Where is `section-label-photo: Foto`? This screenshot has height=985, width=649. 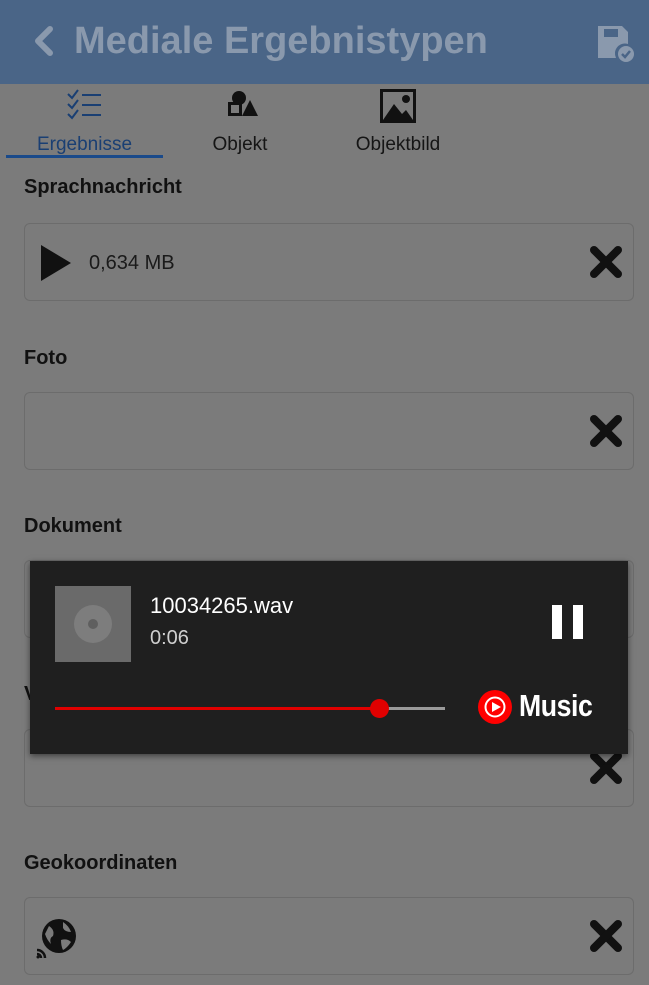 section-label-photo: Foto is located at coordinates (46, 358).